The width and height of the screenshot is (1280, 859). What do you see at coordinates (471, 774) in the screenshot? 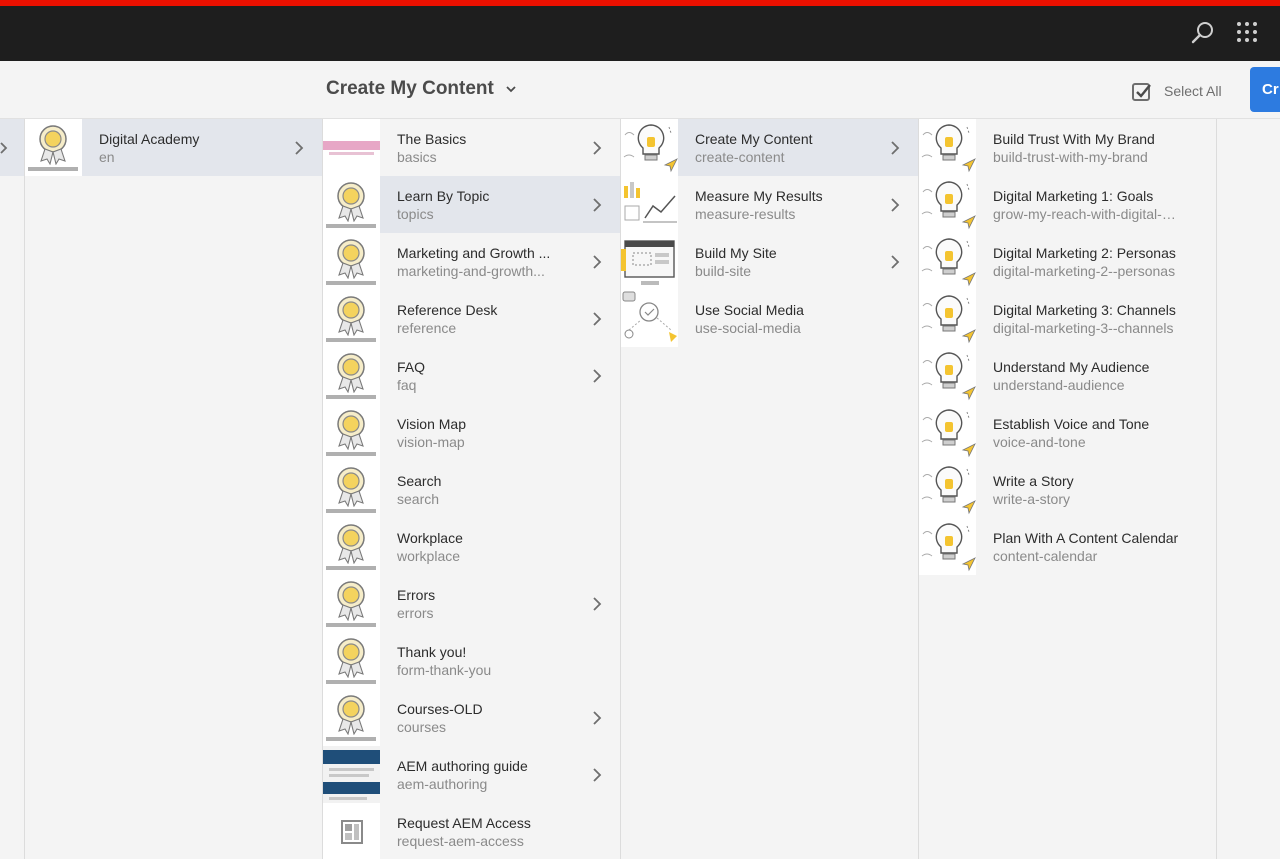
I see `column-item-aem-authoring: AEM authoring guide aem-authoring` at bounding box center [471, 774].